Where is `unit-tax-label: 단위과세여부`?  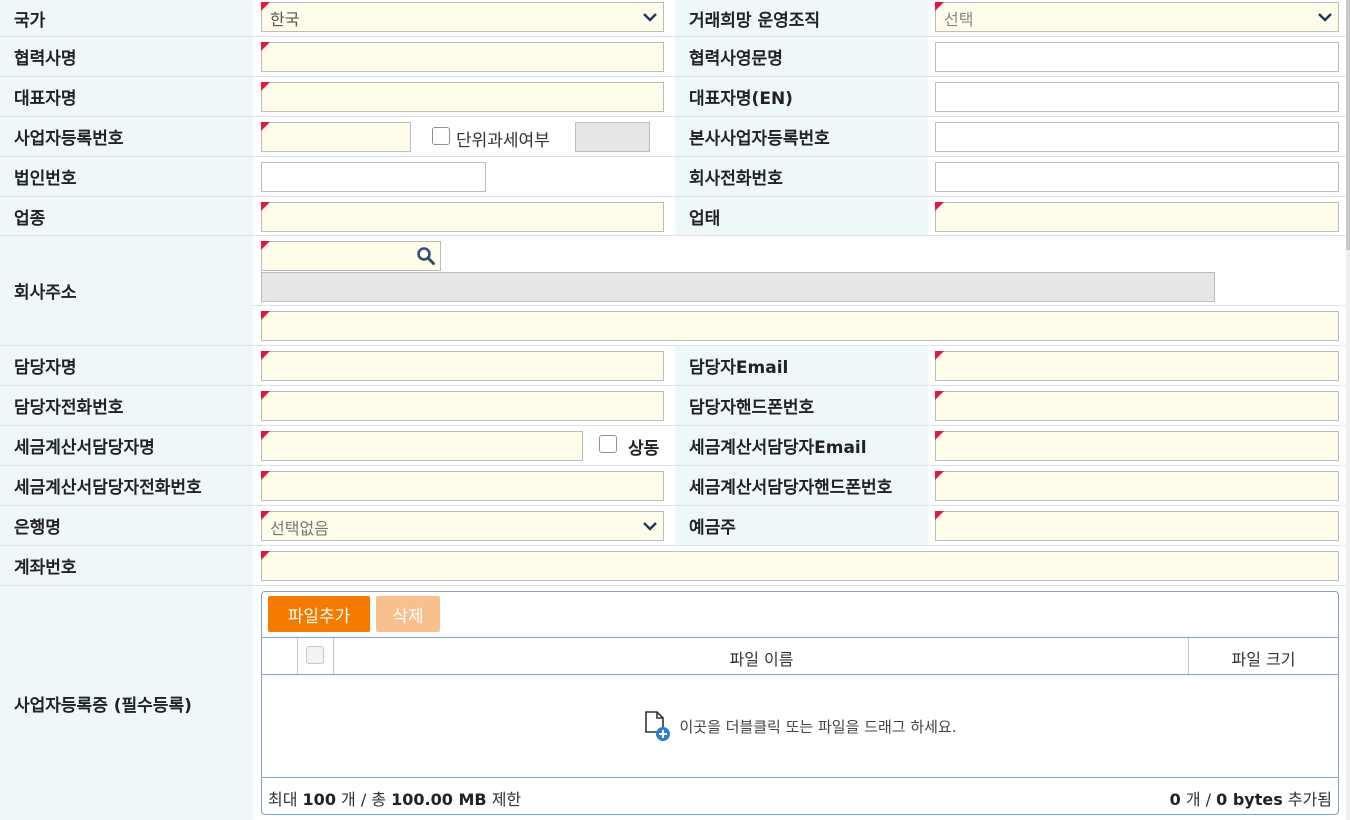
unit-tax-label: 단위과세여부 is located at coordinates (503, 141).